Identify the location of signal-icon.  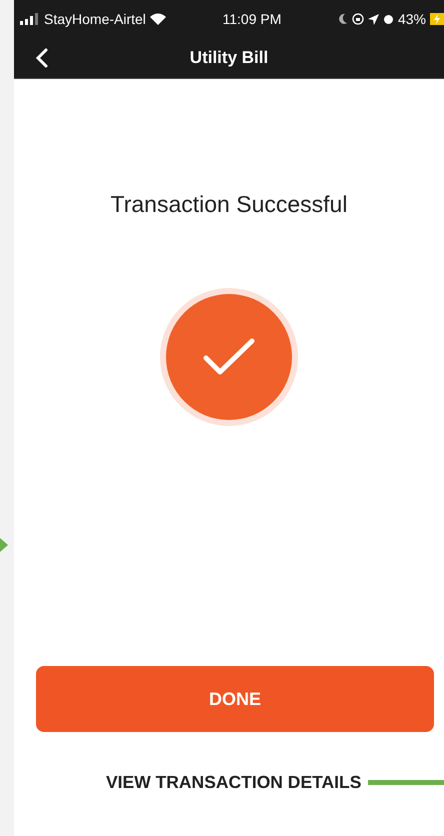
(30, 19).